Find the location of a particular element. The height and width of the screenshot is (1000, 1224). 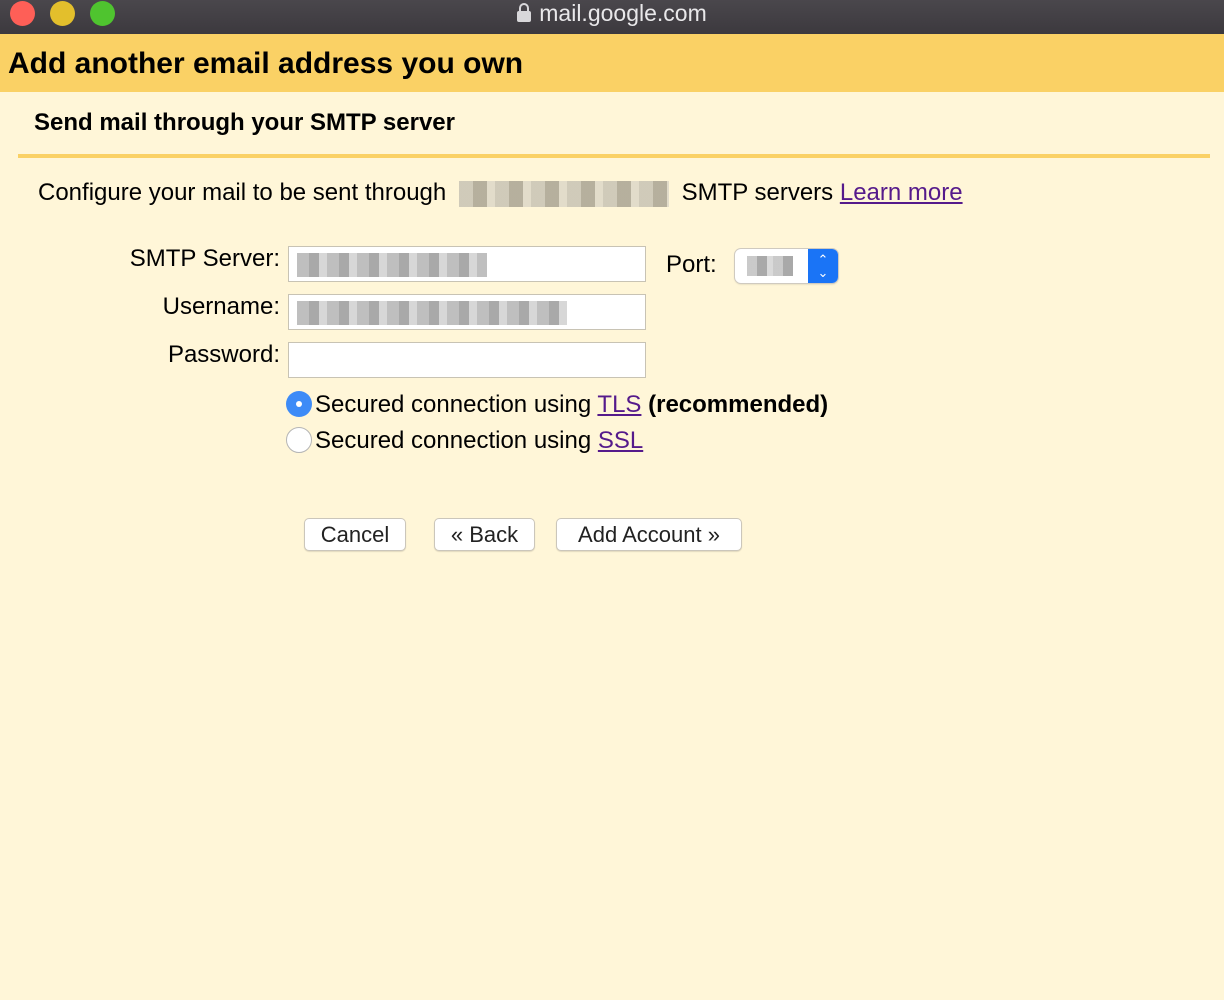

ssl-radio is located at coordinates (299, 440).